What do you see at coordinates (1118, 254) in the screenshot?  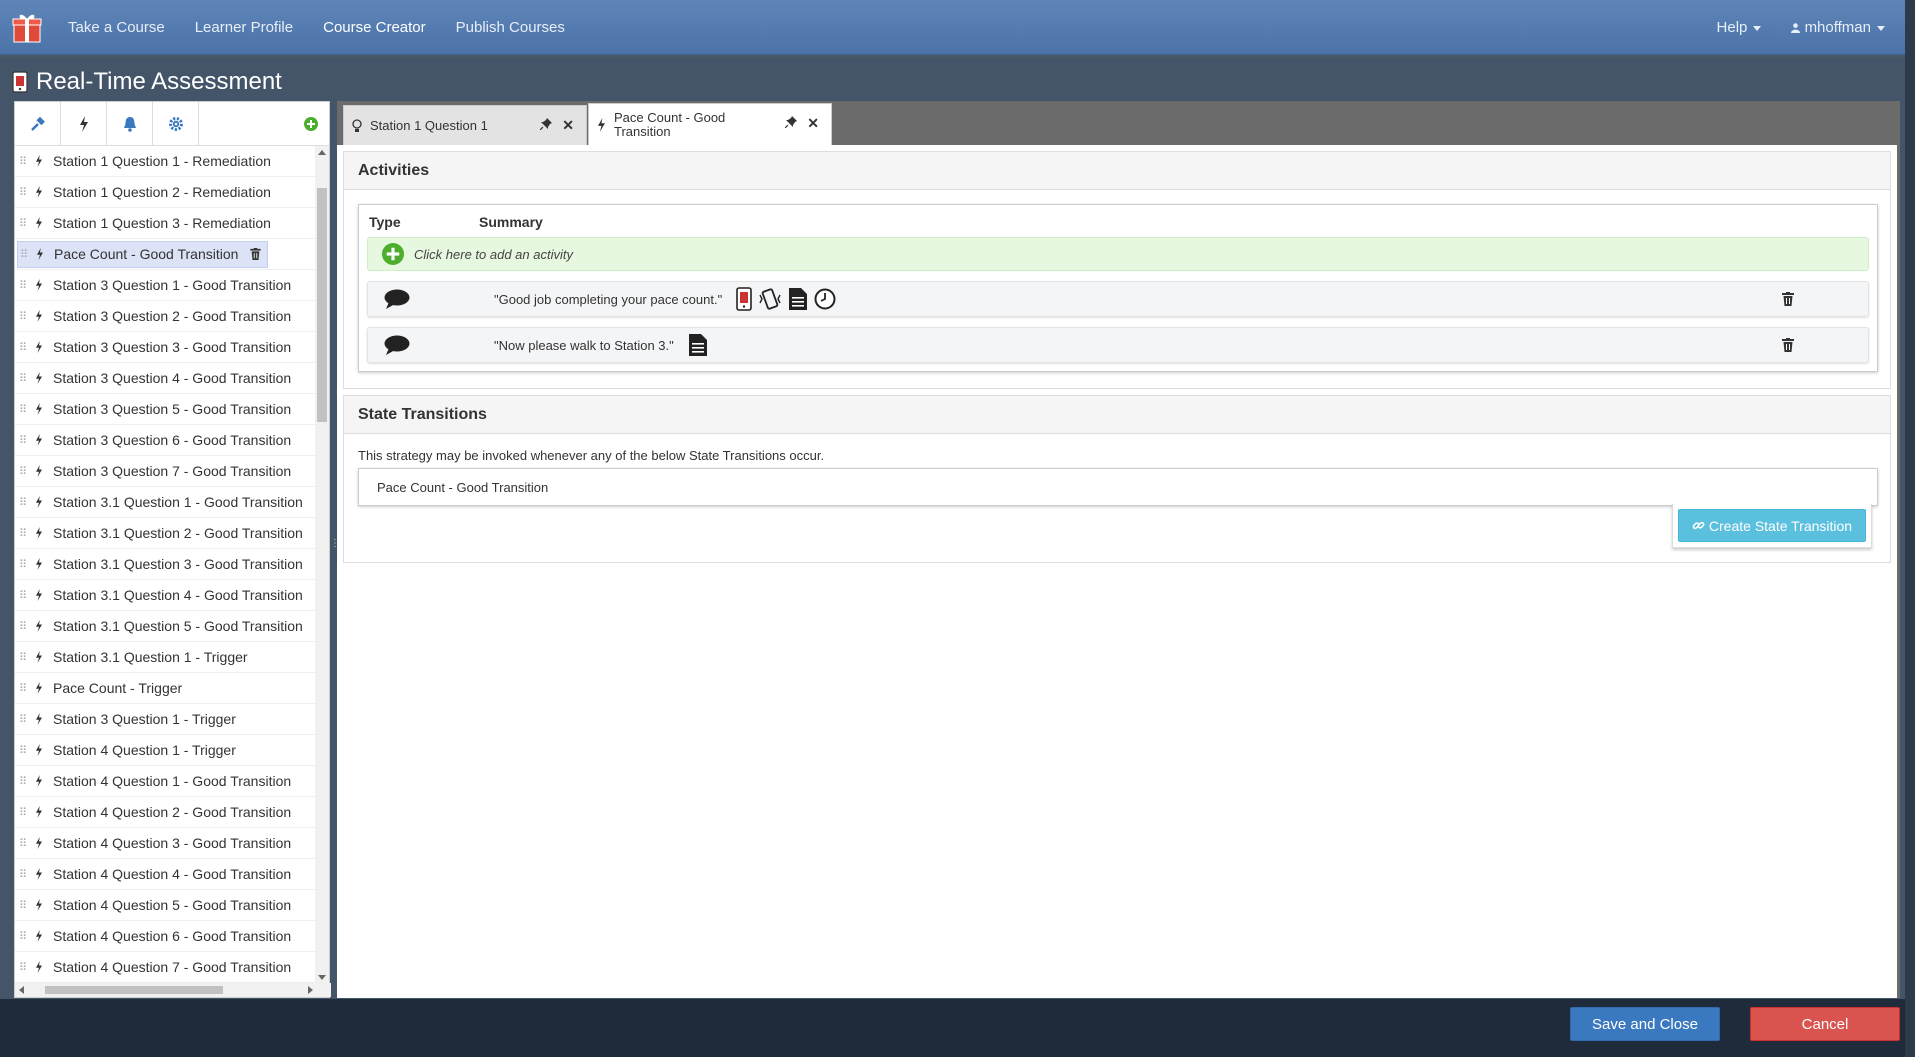 I see `add-activity-button: Click here to add an activity` at bounding box center [1118, 254].